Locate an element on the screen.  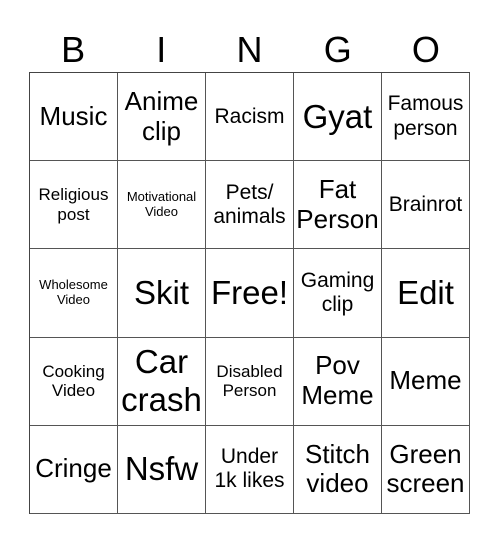
bingo-cell: Wholesome Video is located at coordinates (74, 293).